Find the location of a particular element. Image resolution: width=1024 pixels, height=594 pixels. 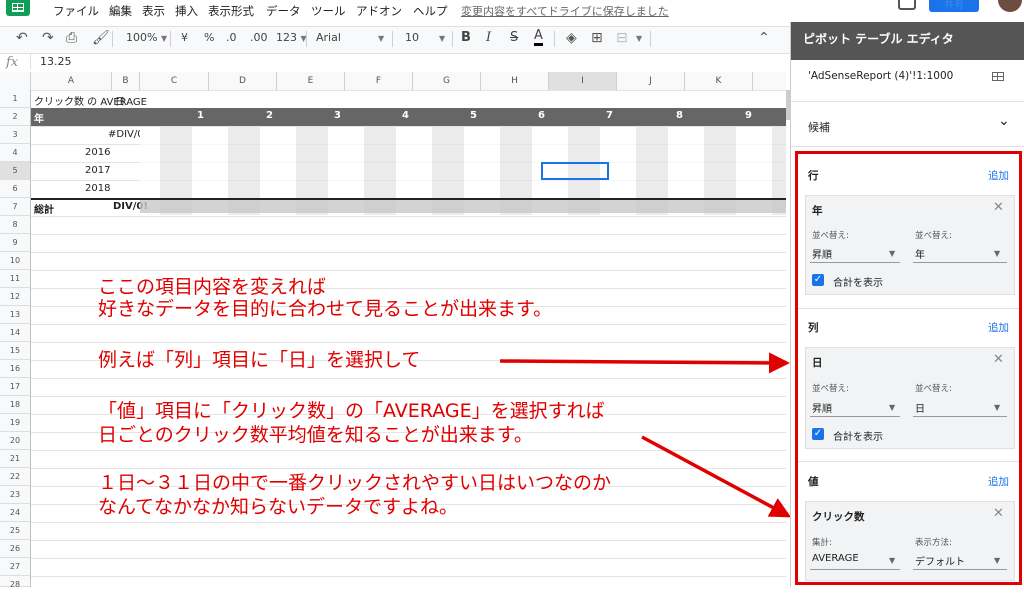

column-header: F is located at coordinates (379, 81).